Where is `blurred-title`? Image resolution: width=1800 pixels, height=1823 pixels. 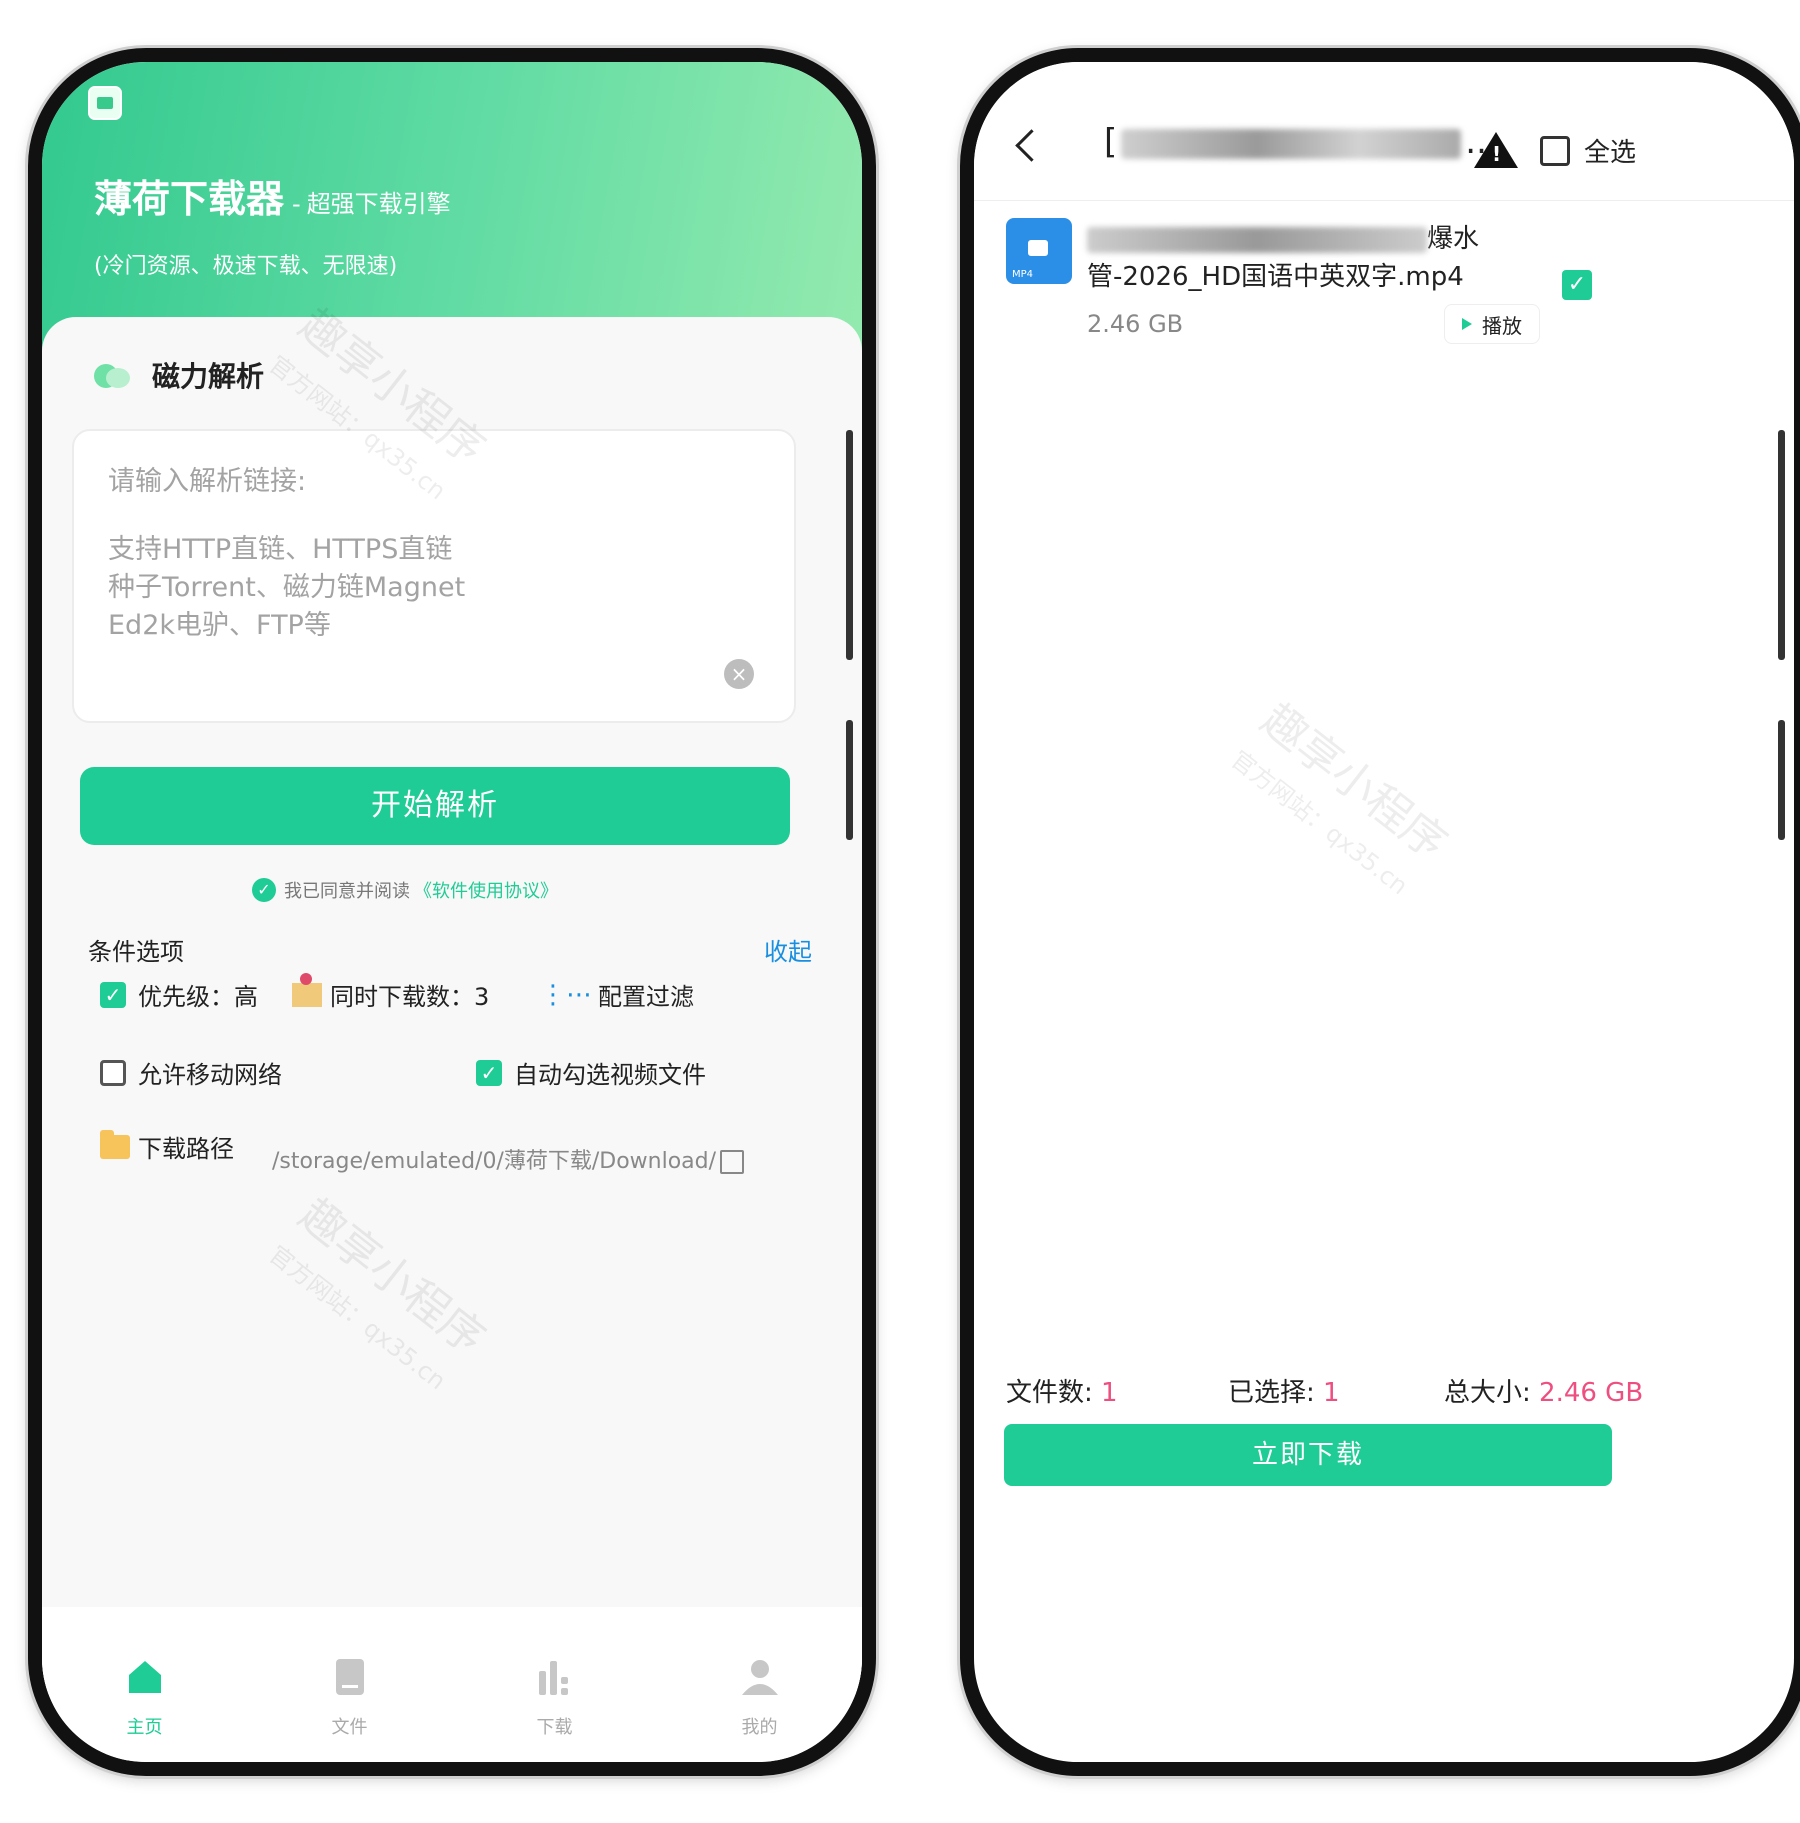 blurred-title is located at coordinates (1291, 143).